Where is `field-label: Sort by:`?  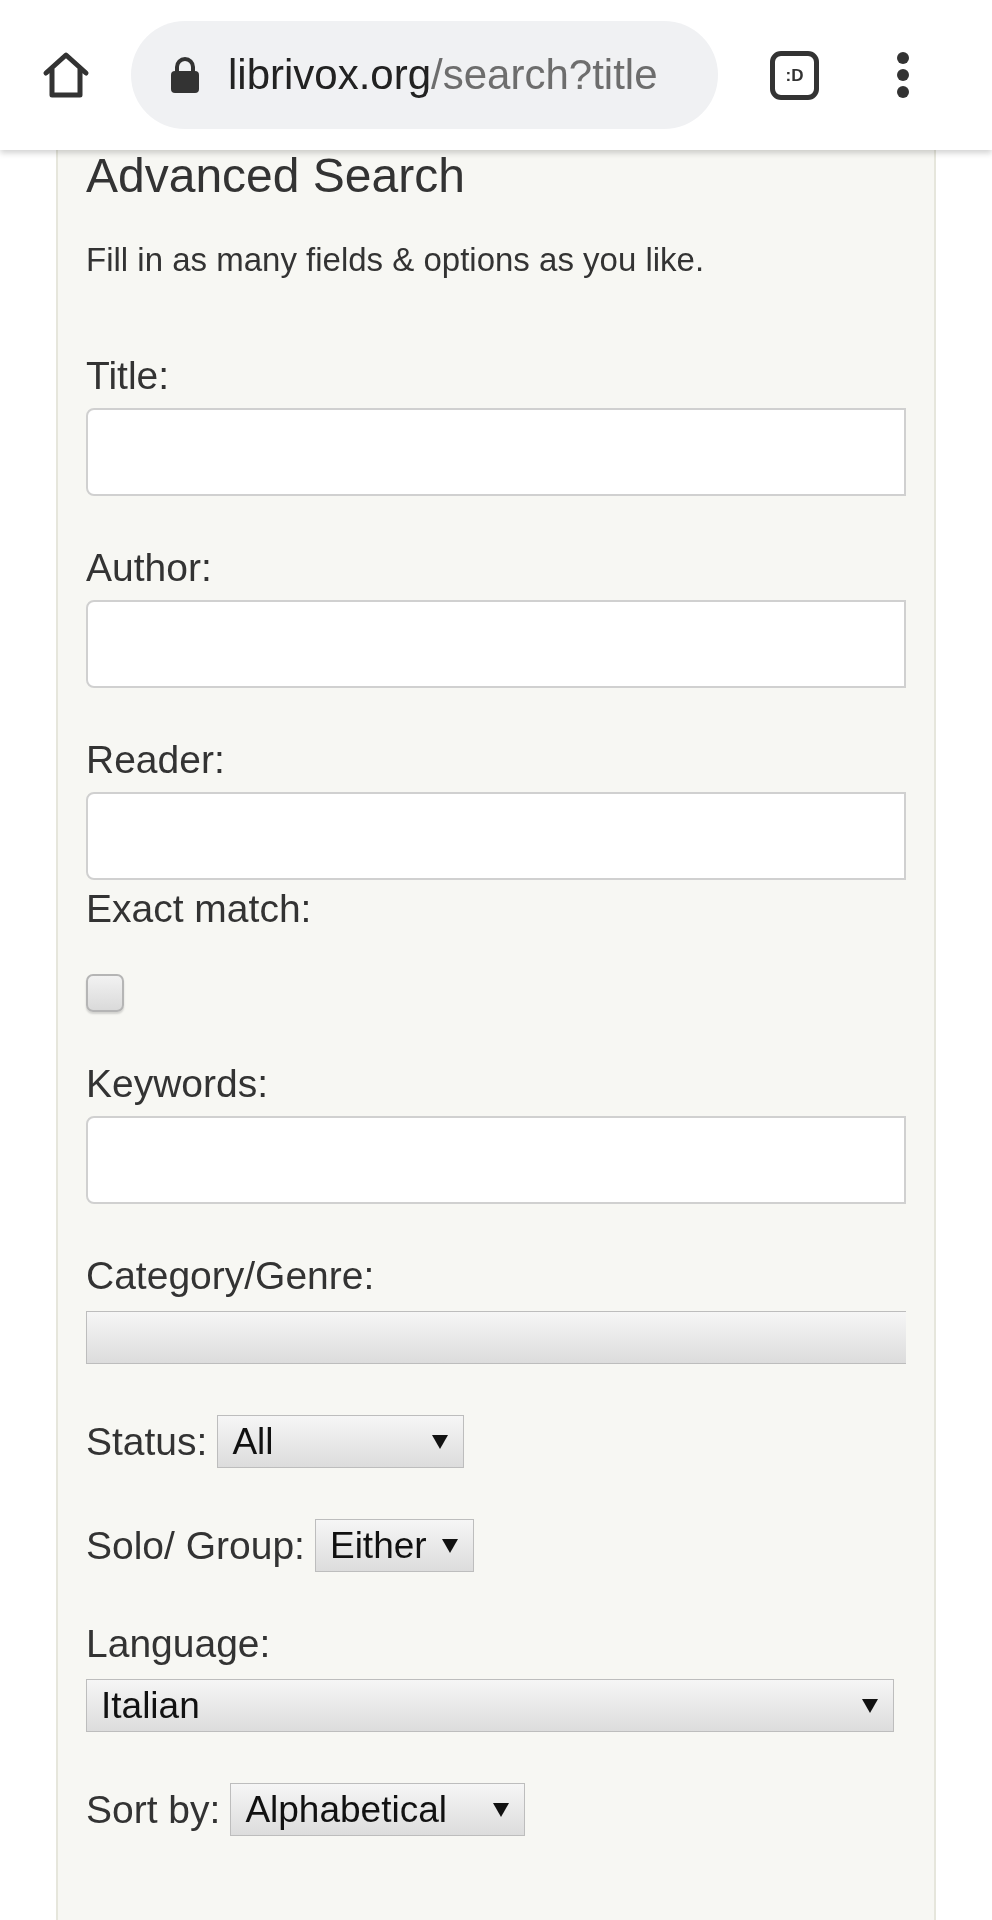
field-label: Sort by: is located at coordinates (153, 1809).